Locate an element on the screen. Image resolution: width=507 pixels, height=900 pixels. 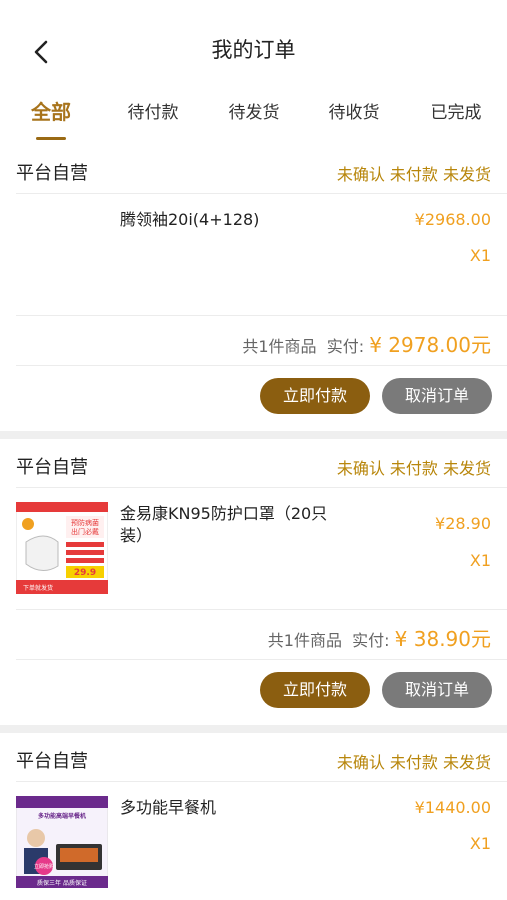
paid-amount: ¥ 38.90元 is located at coordinates (442, 639).